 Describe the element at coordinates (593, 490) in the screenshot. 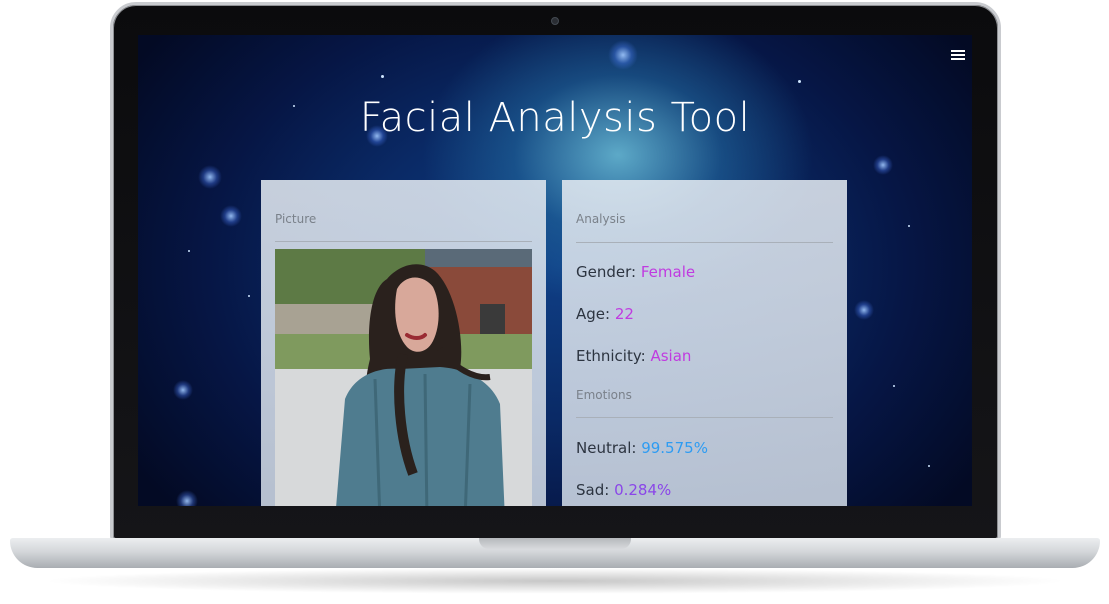

I see `emotion-label: Sad:` at that location.